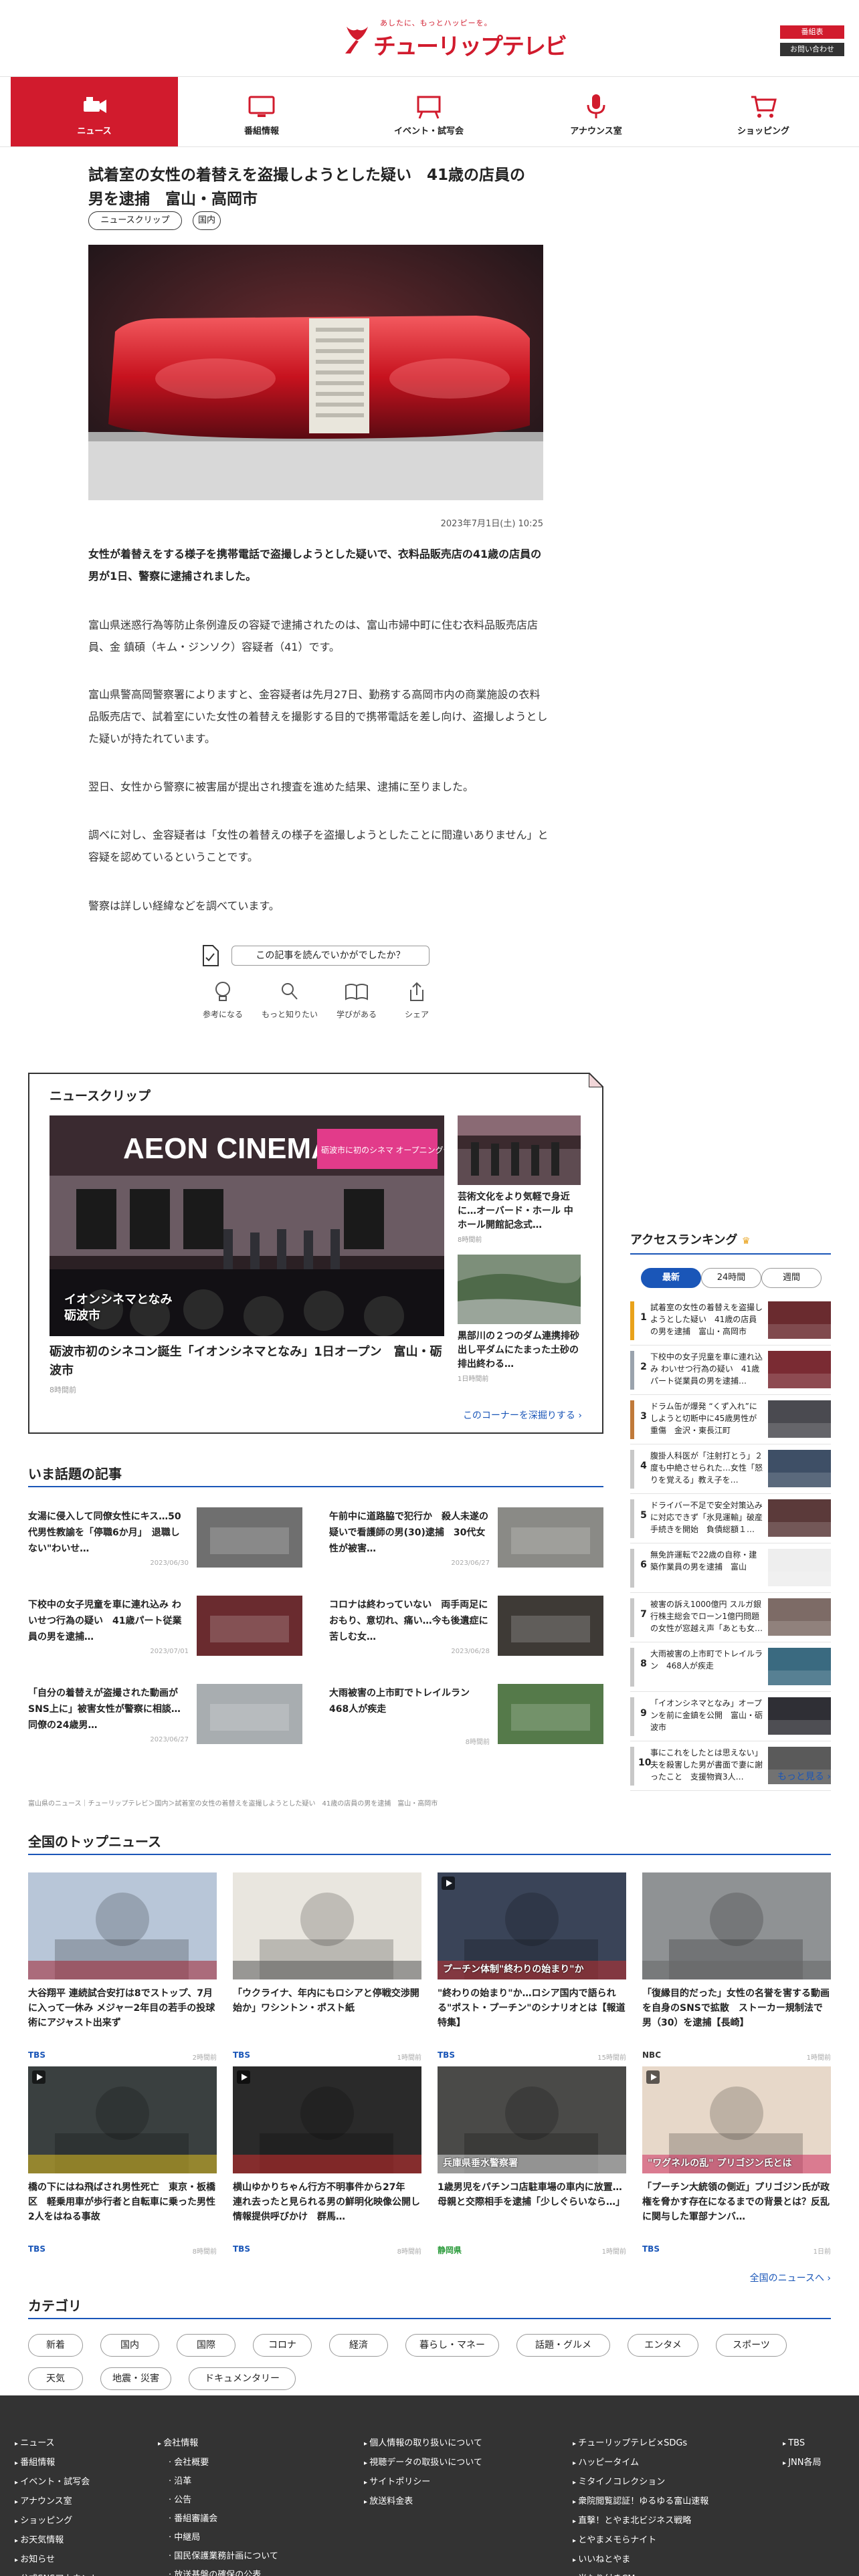 The width and height of the screenshot is (859, 2576). Describe the element at coordinates (218, 2463) in the screenshot. I see `footer-link: 会社概要` at that location.